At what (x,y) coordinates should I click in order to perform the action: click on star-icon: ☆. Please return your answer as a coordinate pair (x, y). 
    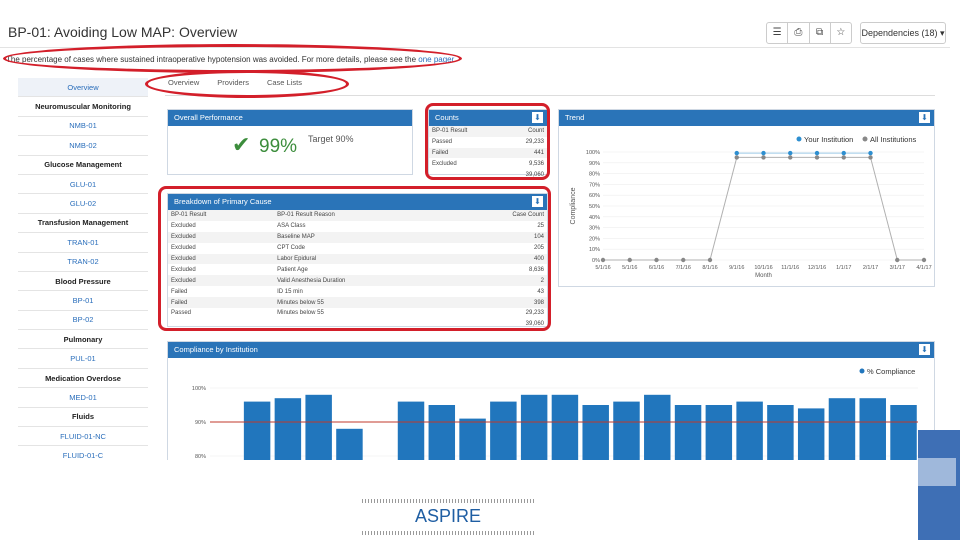
    Looking at the image, I should click on (841, 33).